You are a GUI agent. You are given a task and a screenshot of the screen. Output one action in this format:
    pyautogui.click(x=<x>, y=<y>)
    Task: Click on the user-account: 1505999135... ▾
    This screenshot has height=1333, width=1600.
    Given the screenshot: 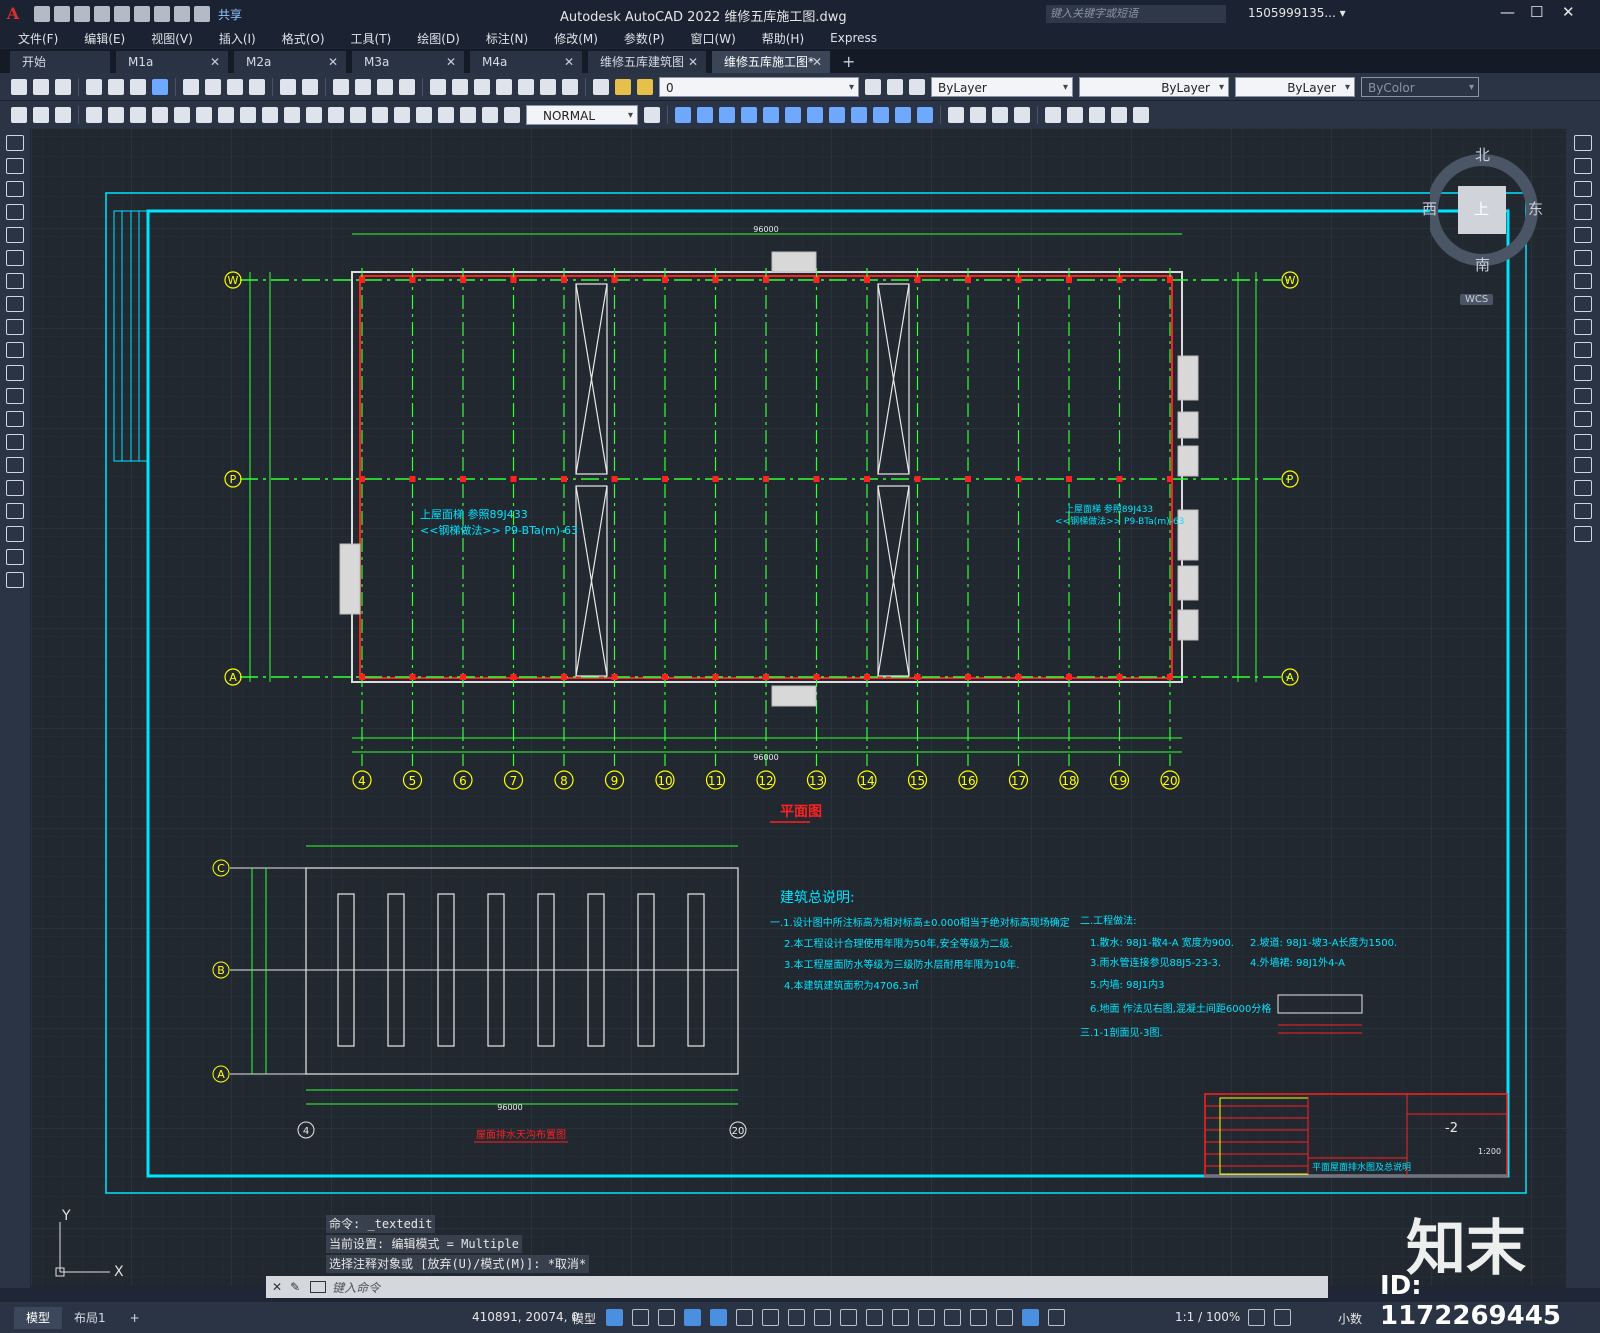 What is the action you would take?
    pyautogui.click(x=1297, y=13)
    